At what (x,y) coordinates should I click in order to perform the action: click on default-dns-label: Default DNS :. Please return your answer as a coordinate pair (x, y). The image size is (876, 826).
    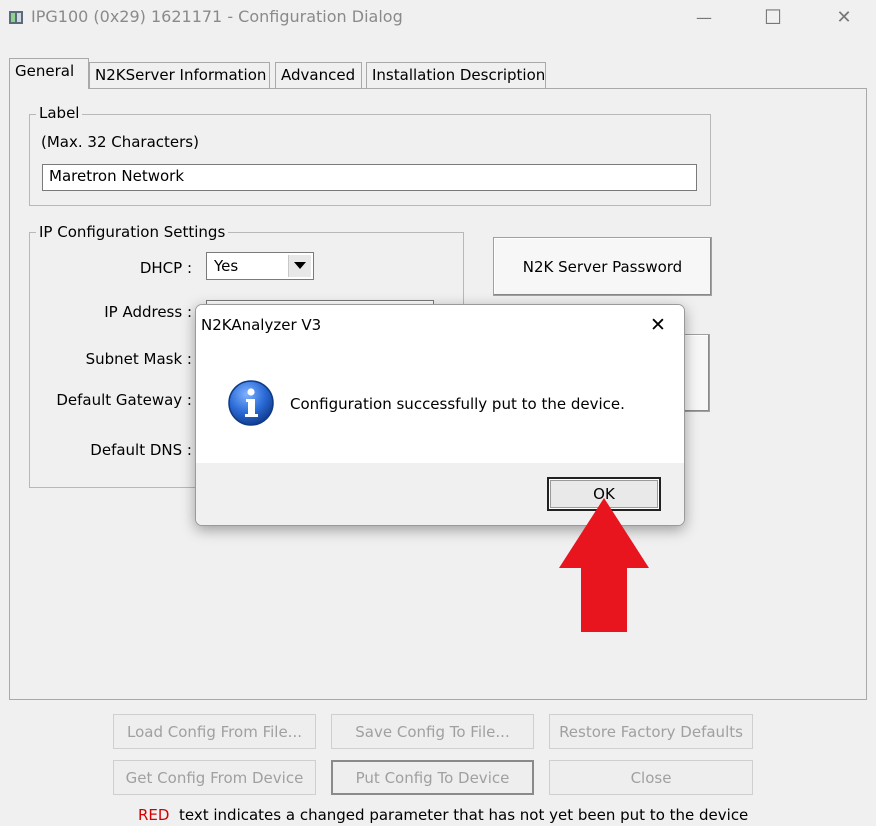
    Looking at the image, I should click on (141, 450).